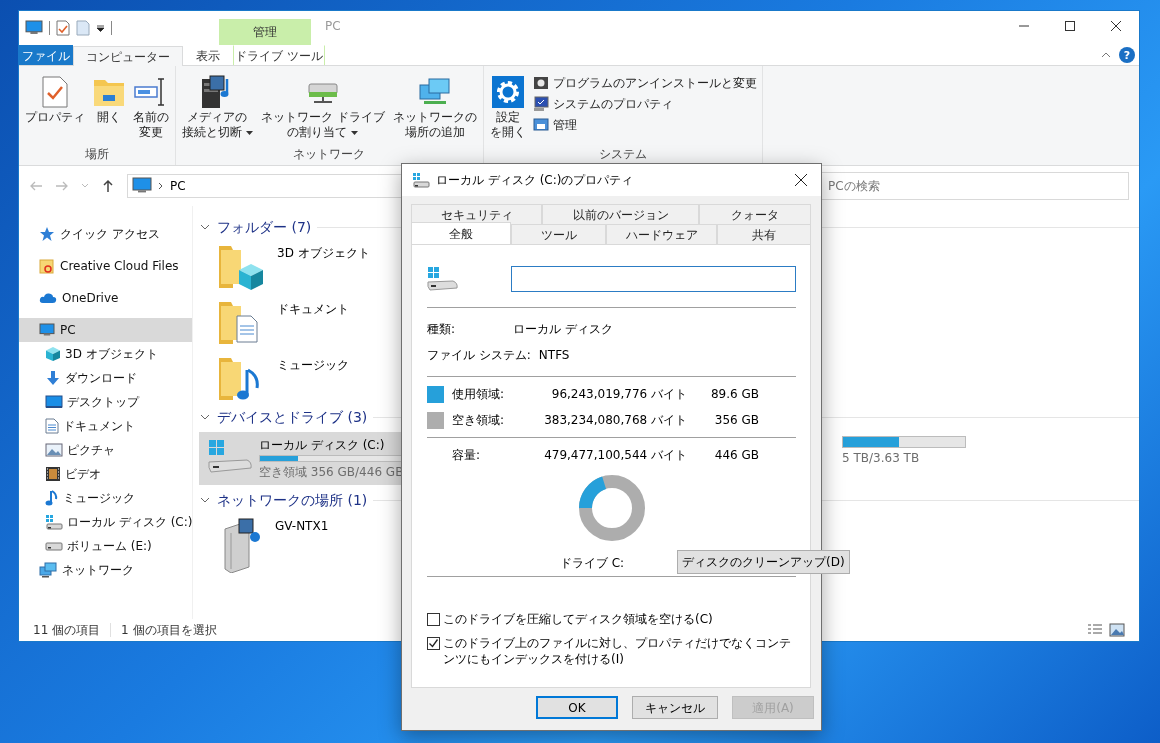  I want to click on group-label: 場所, so click(97, 154).